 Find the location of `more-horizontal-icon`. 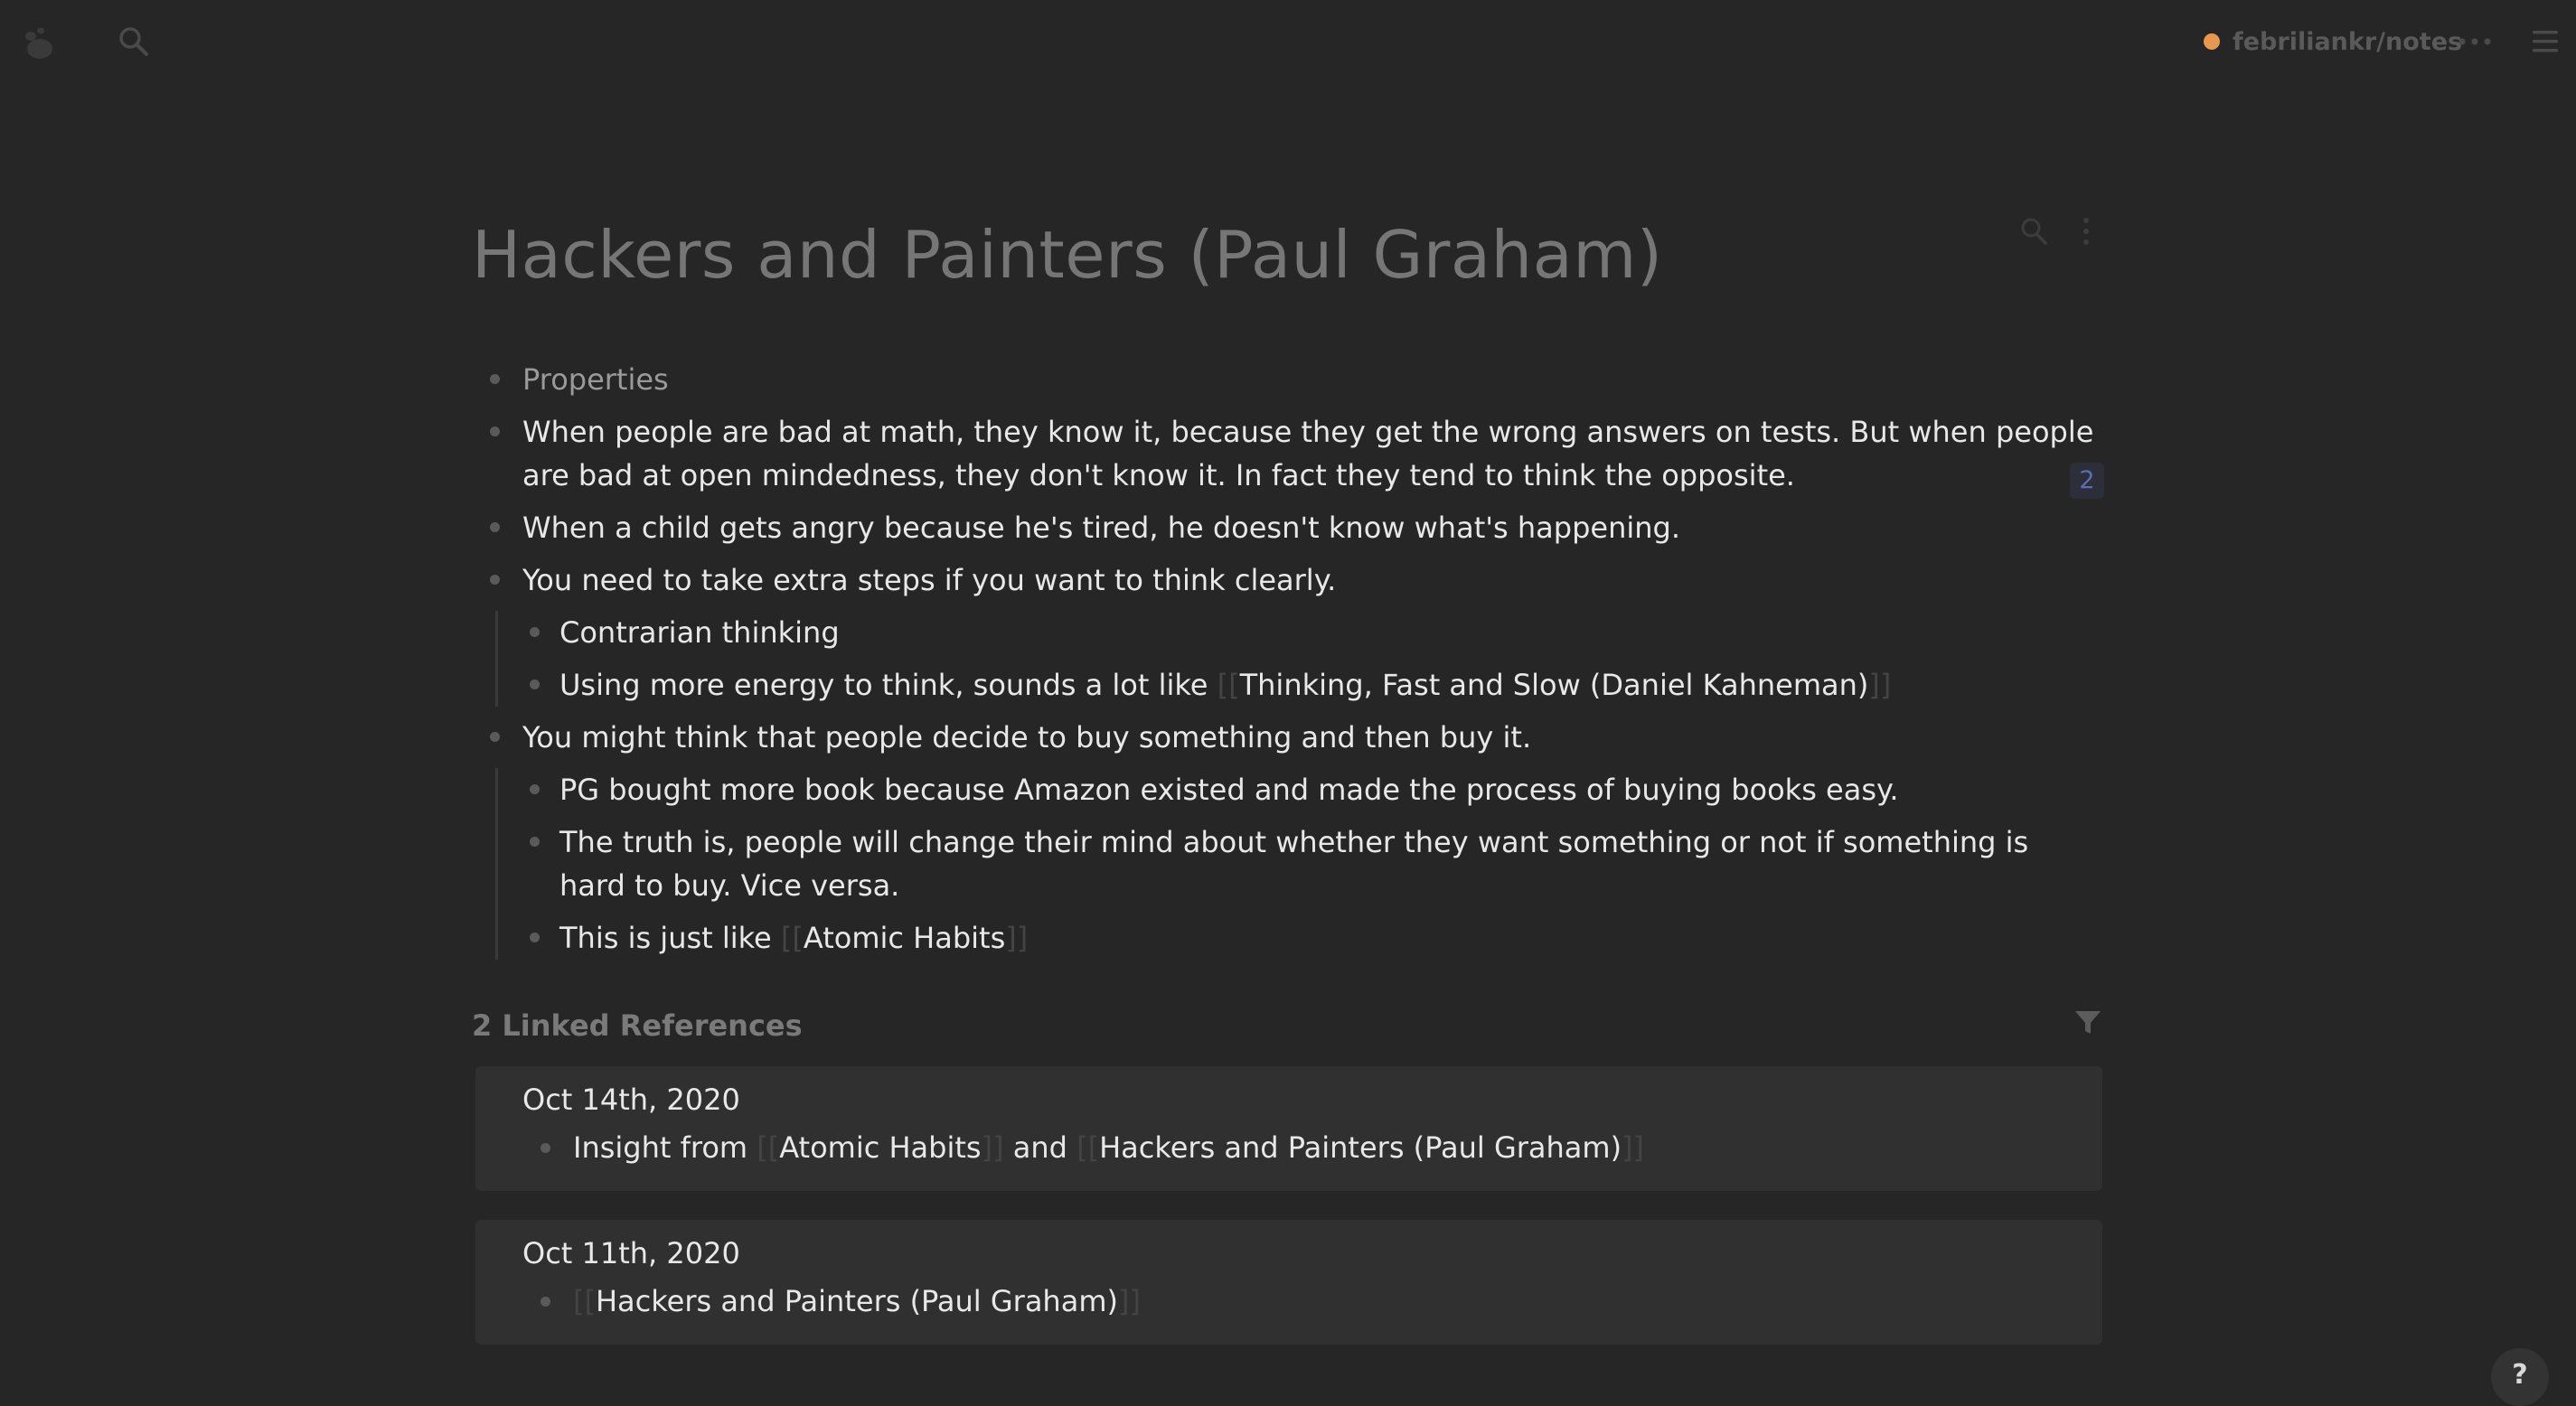

more-horizontal-icon is located at coordinates (2475, 41).